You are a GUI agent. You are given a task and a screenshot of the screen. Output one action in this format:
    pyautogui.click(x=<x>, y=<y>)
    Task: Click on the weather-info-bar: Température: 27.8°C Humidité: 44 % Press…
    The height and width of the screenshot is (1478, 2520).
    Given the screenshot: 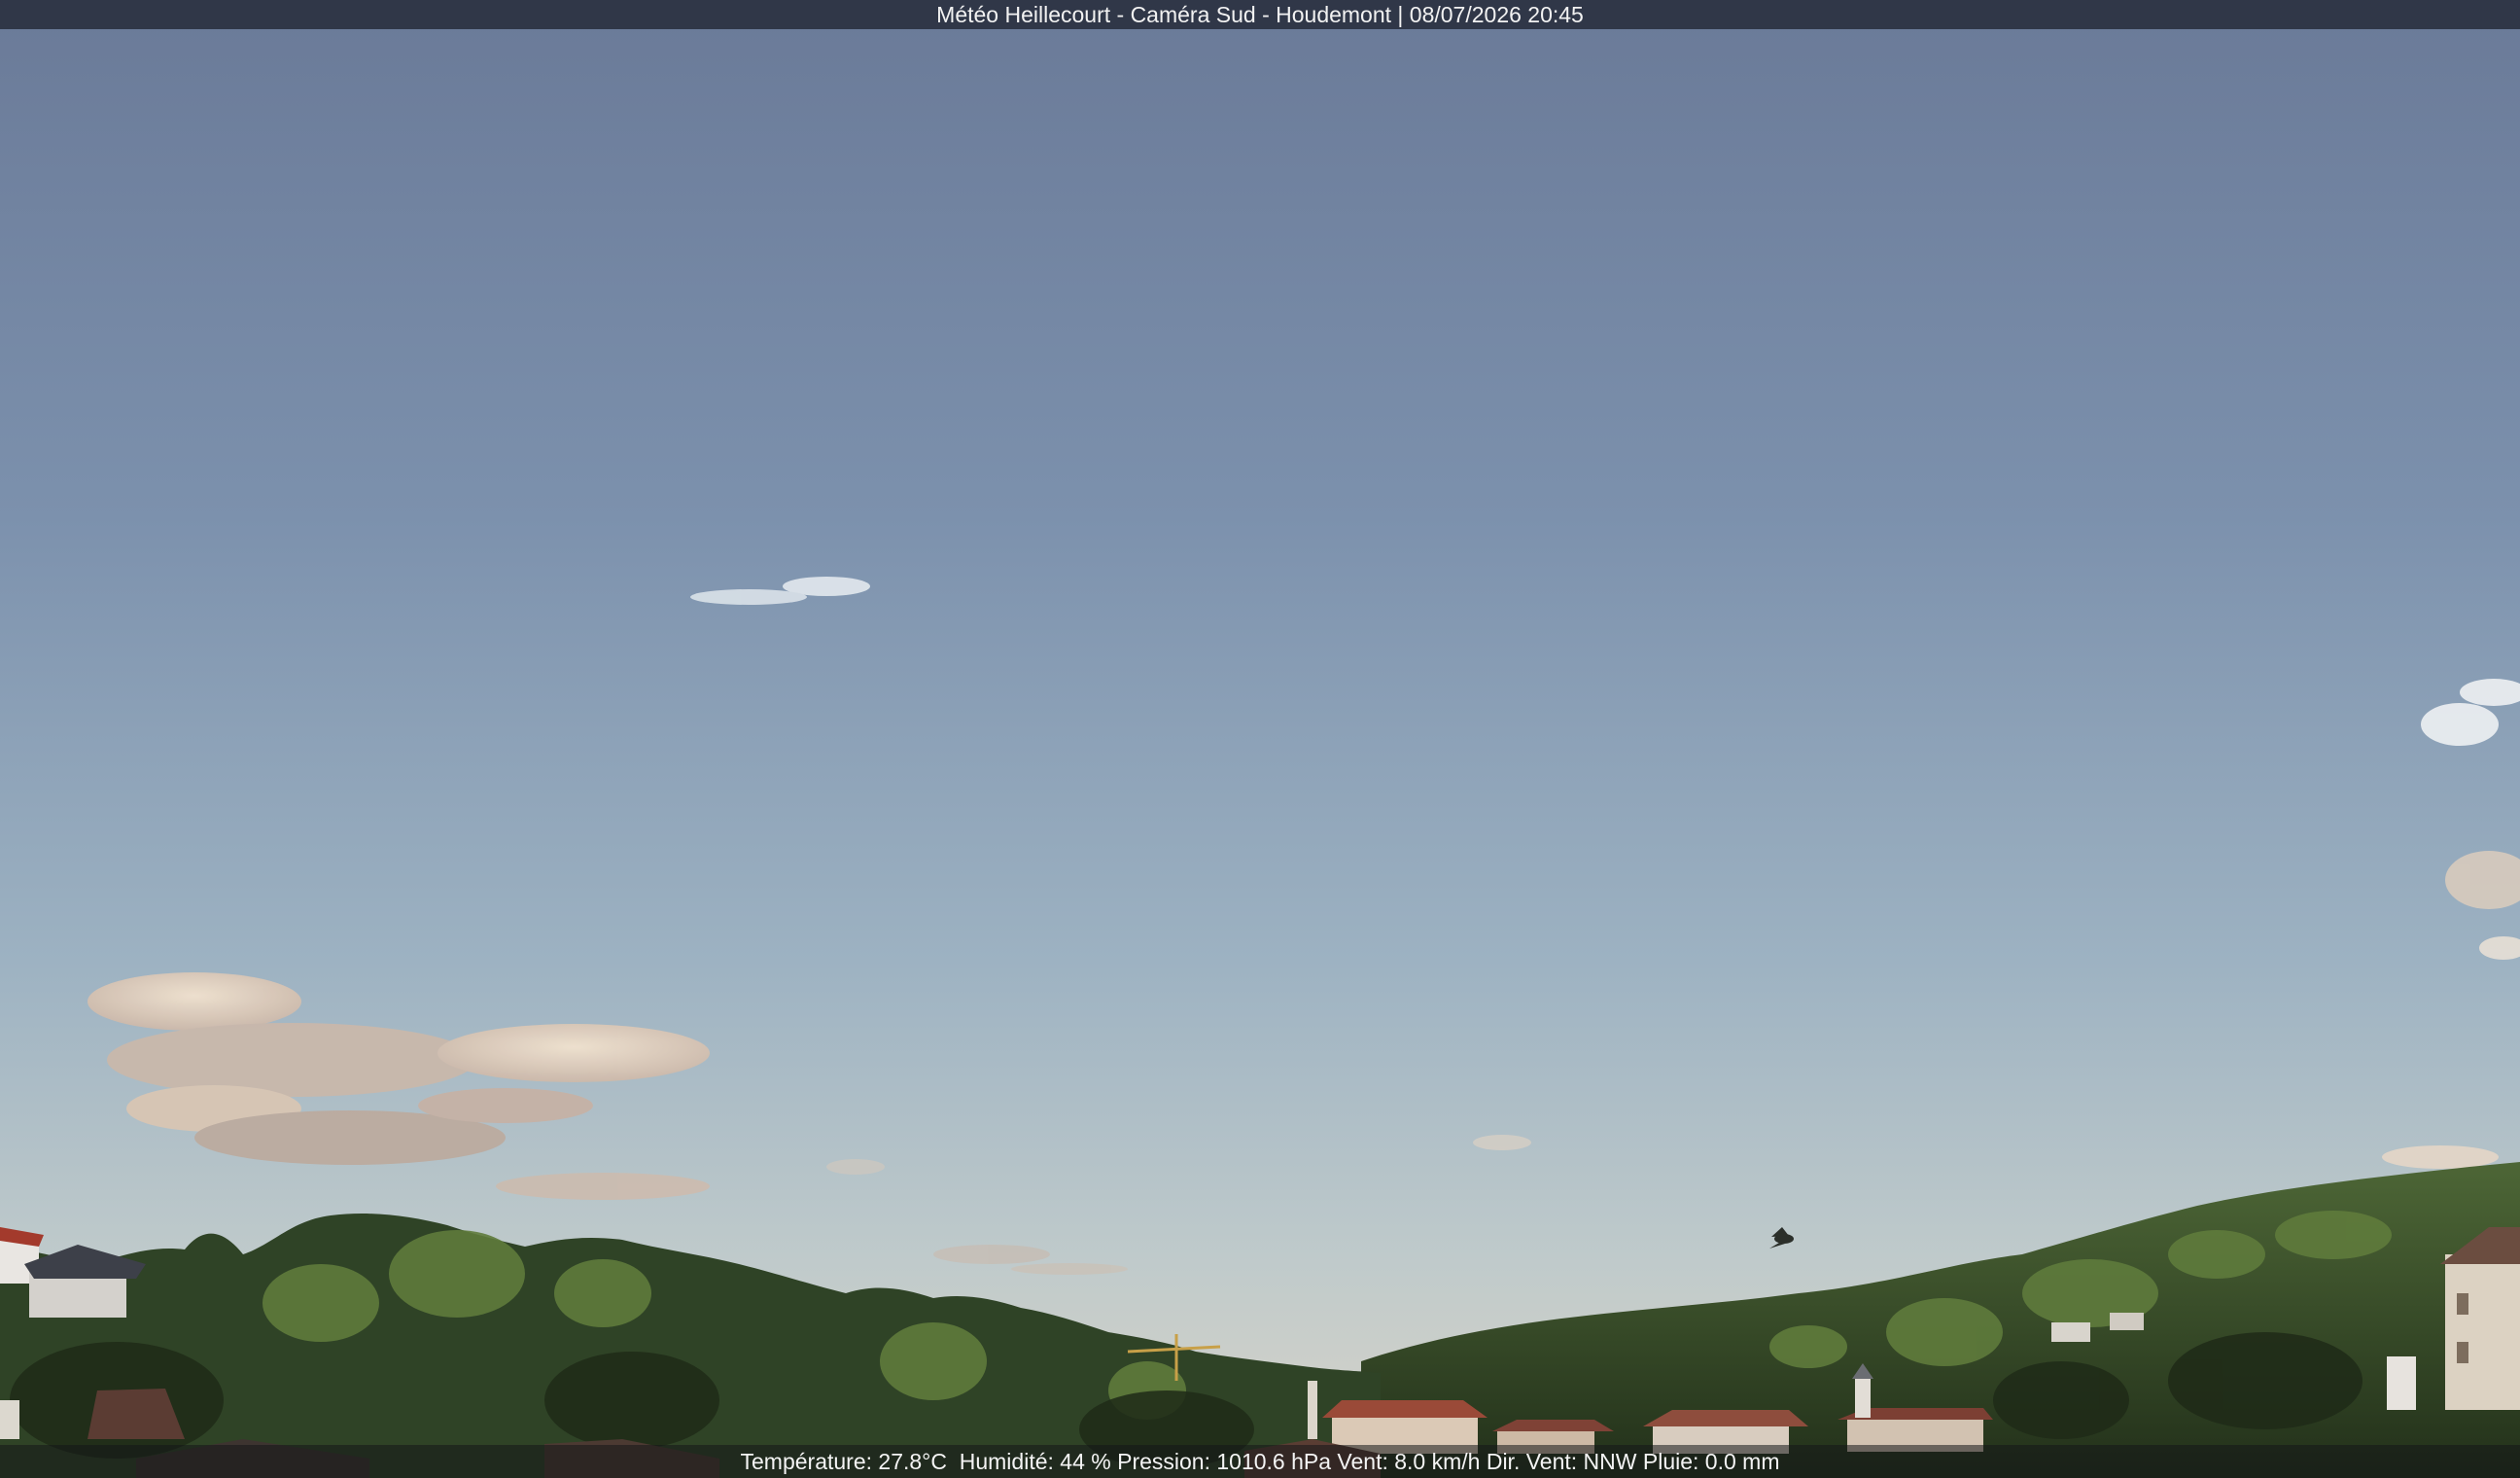 What is the action you would take?
    pyautogui.click(x=1260, y=1461)
    